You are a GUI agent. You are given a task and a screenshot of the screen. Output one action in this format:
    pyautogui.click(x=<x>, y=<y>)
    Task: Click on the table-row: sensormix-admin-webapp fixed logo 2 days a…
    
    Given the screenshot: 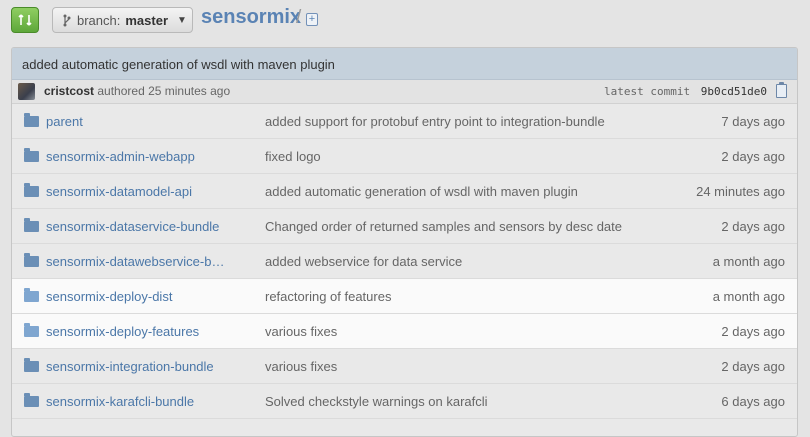 What is the action you would take?
    pyautogui.click(x=404, y=156)
    